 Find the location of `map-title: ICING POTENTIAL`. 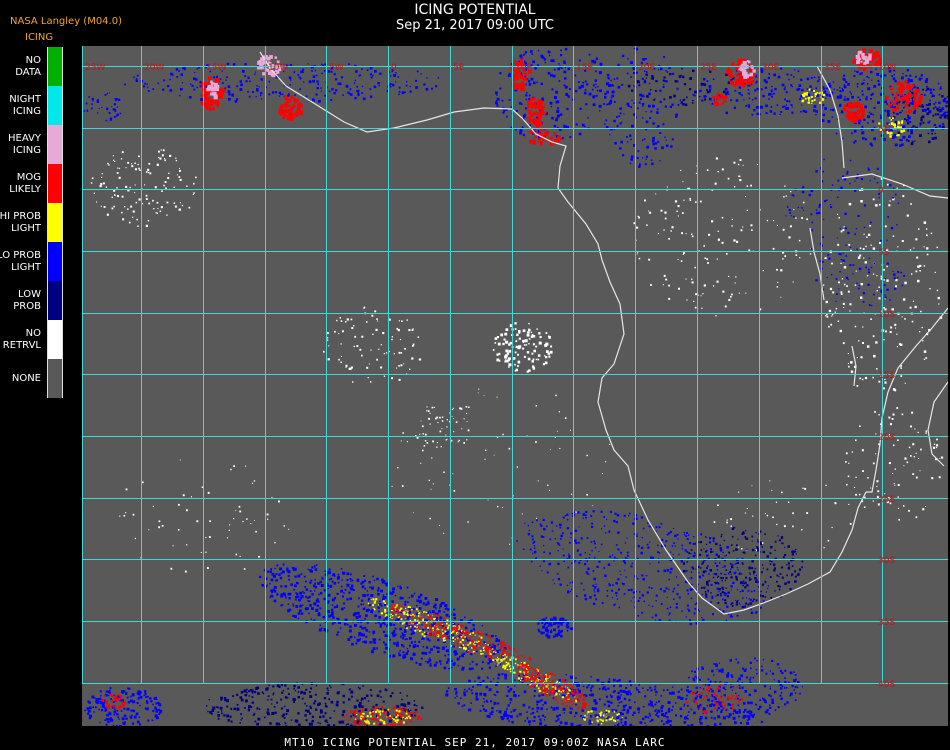

map-title: ICING POTENTIAL is located at coordinates (475, 10).